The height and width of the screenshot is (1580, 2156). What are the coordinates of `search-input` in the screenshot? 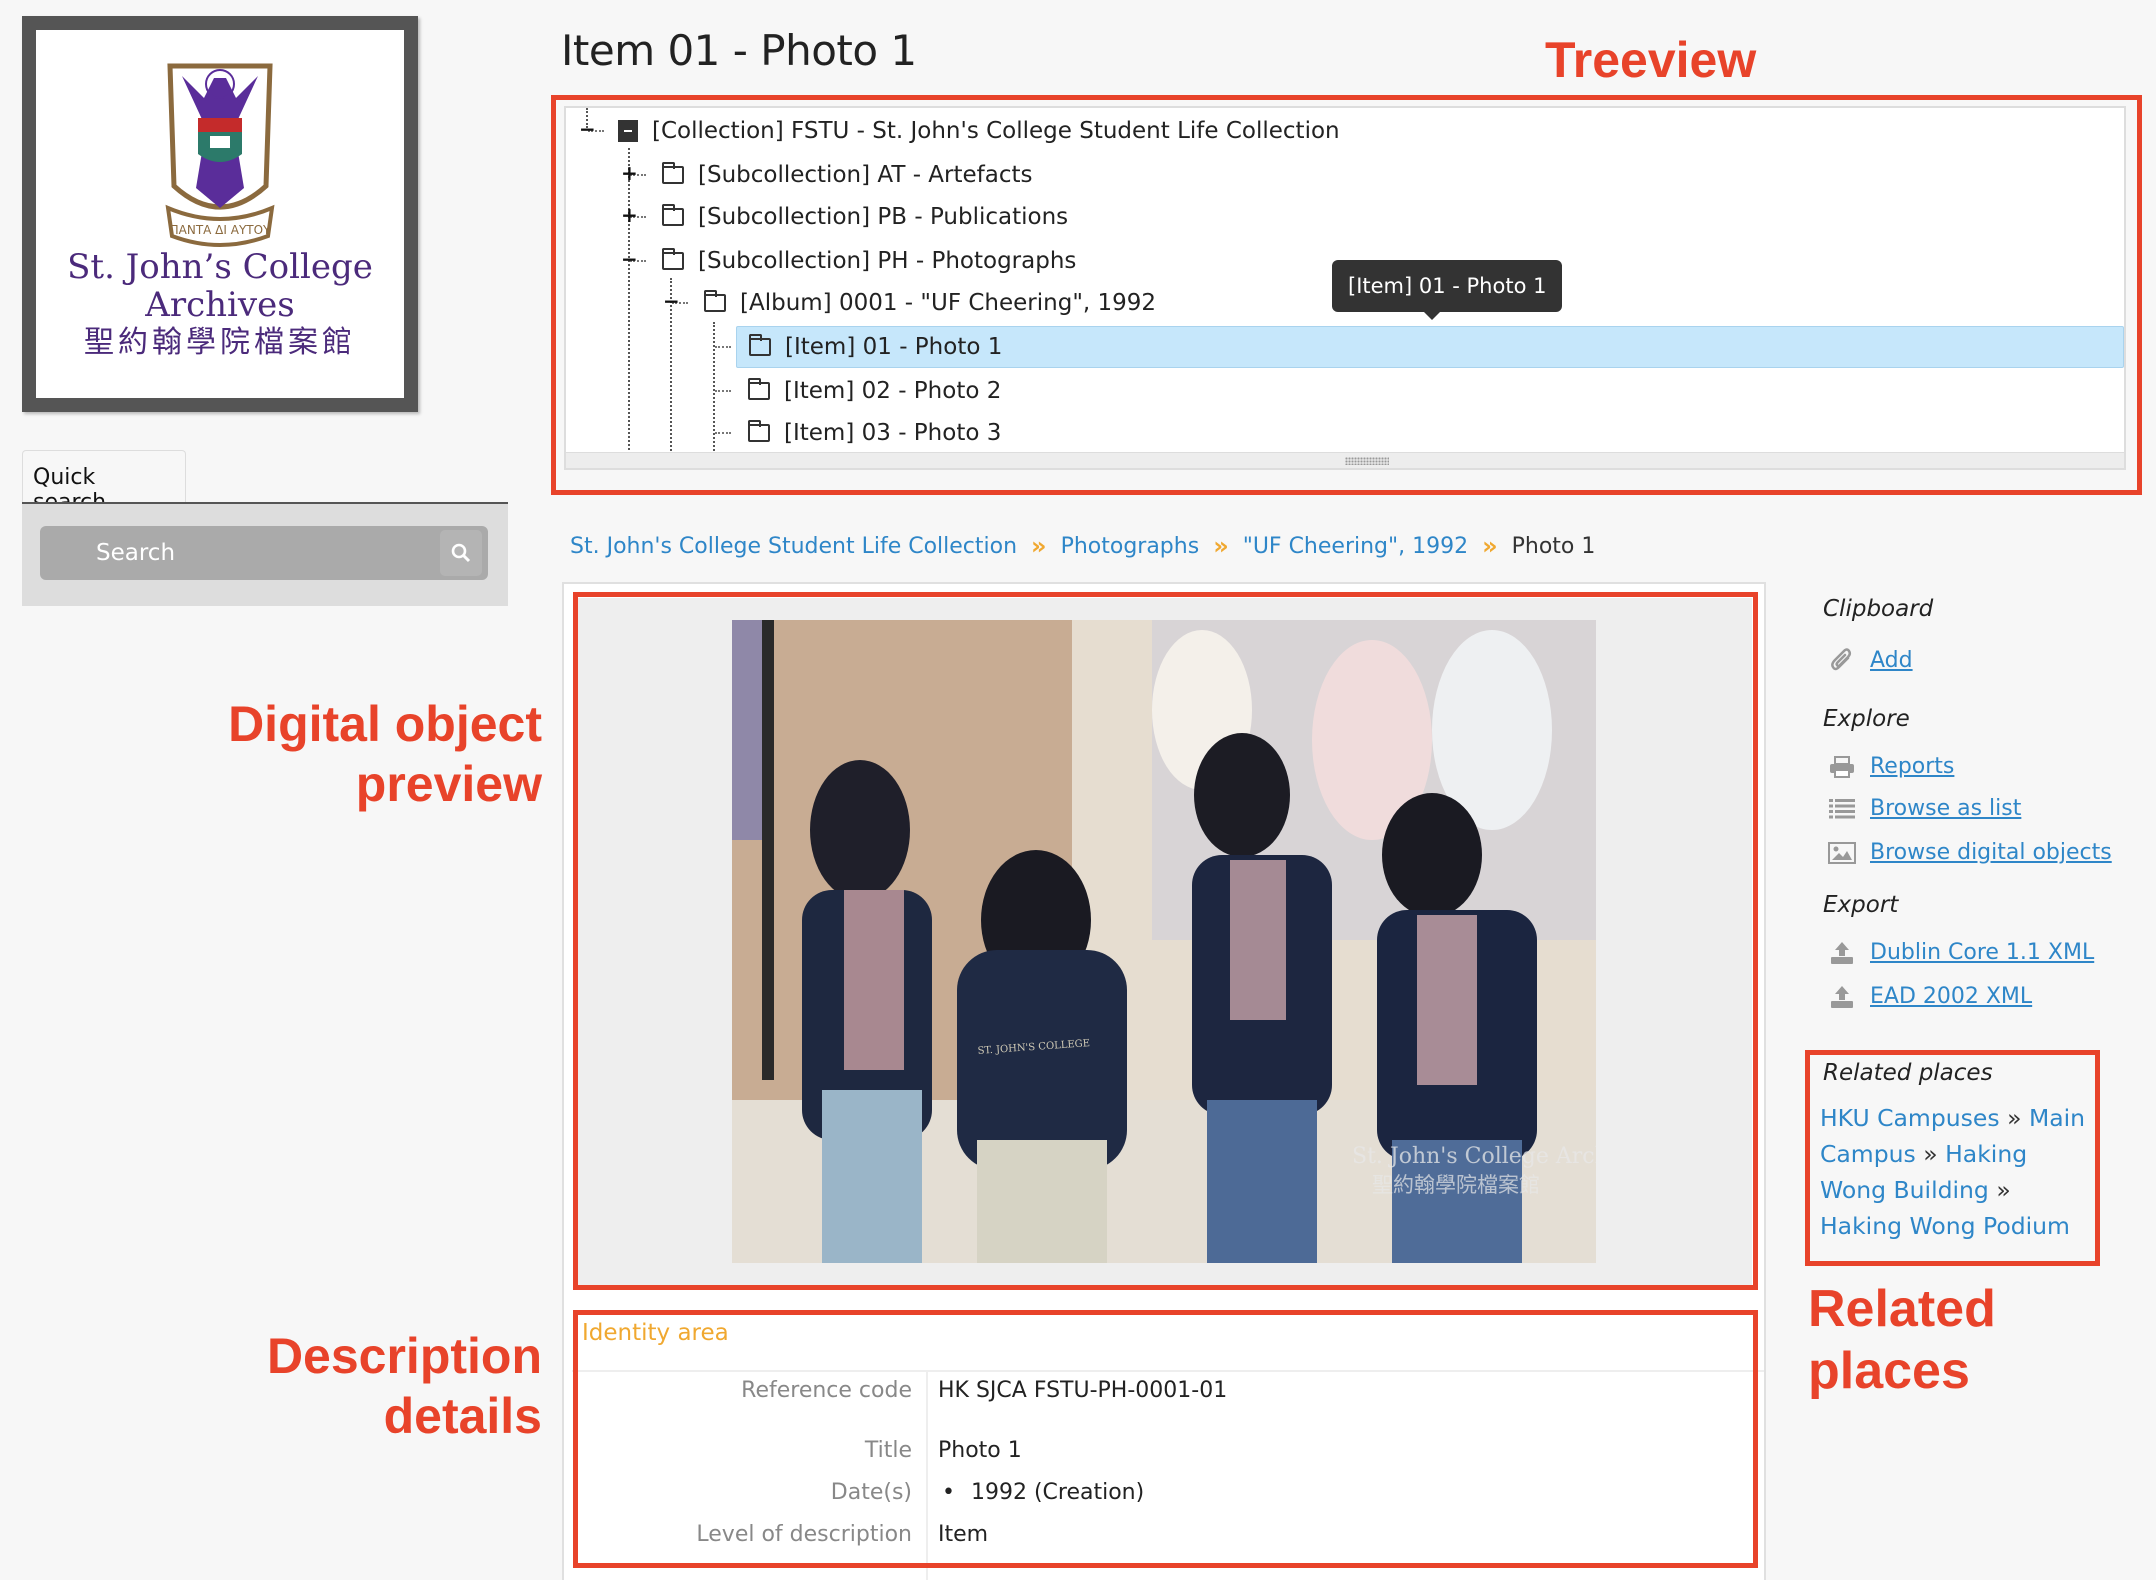 It's located at (235, 553).